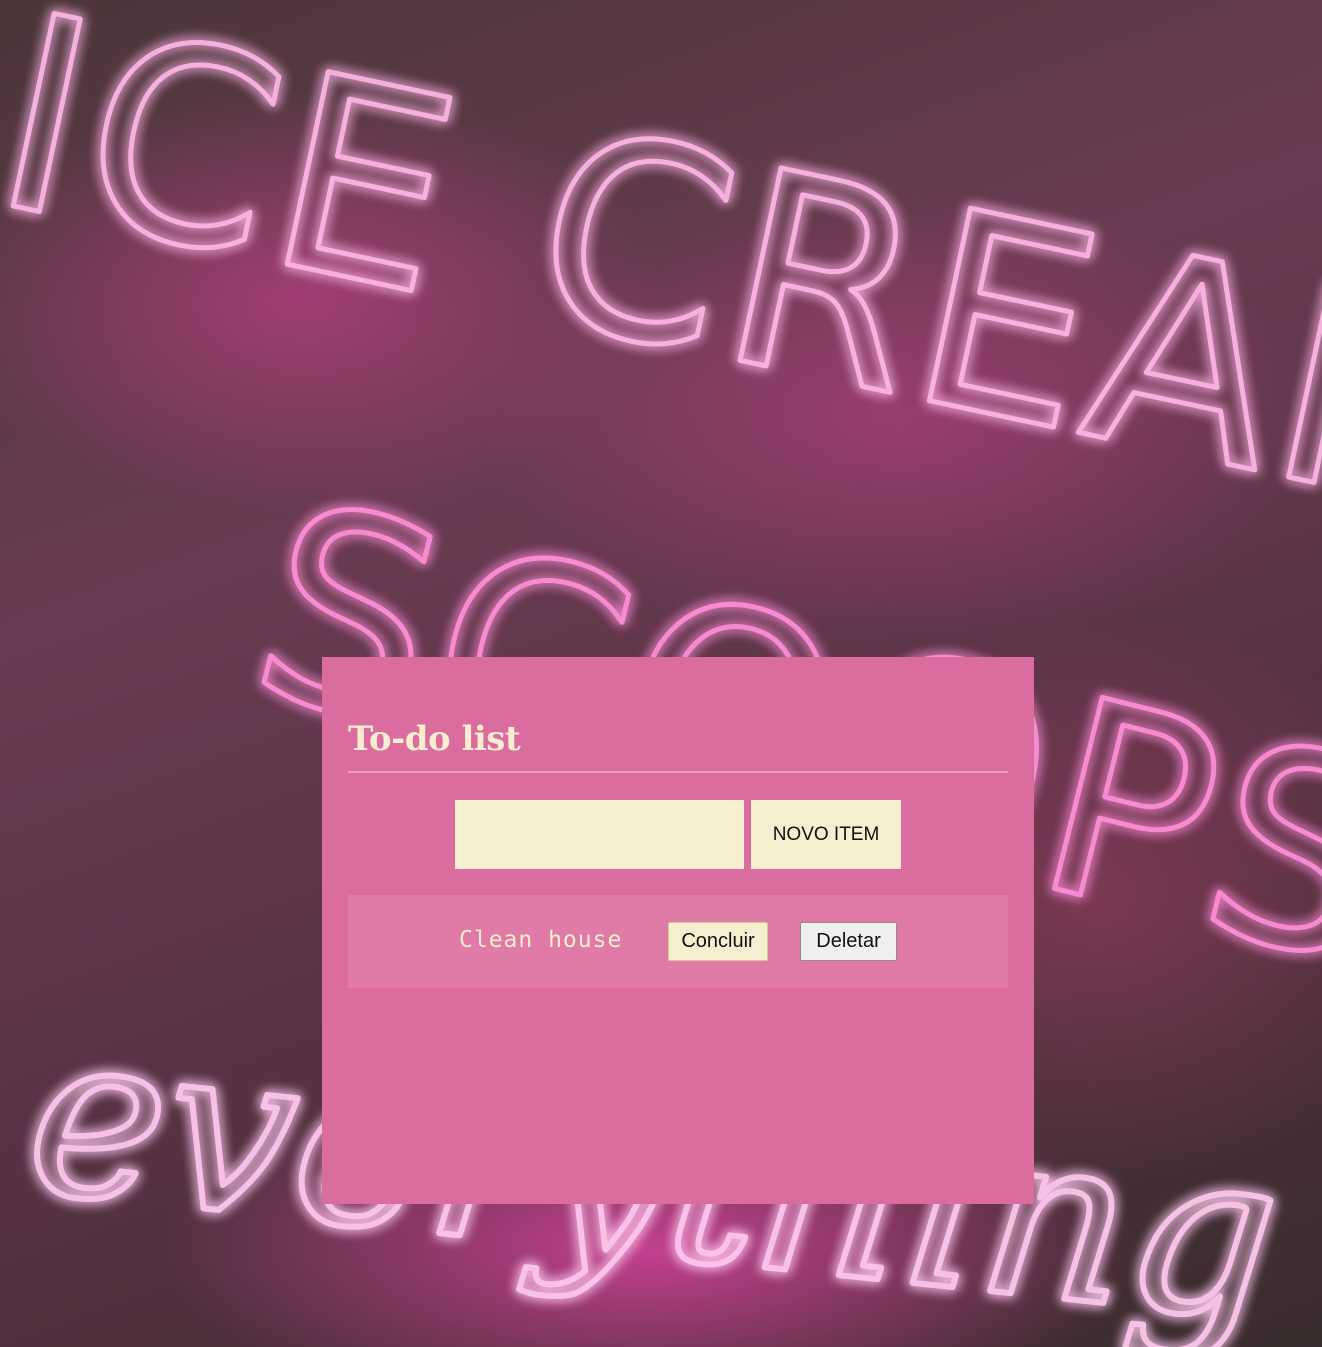 This screenshot has height=1347, width=1322. I want to click on list-item-text: Clean house, so click(541, 940).